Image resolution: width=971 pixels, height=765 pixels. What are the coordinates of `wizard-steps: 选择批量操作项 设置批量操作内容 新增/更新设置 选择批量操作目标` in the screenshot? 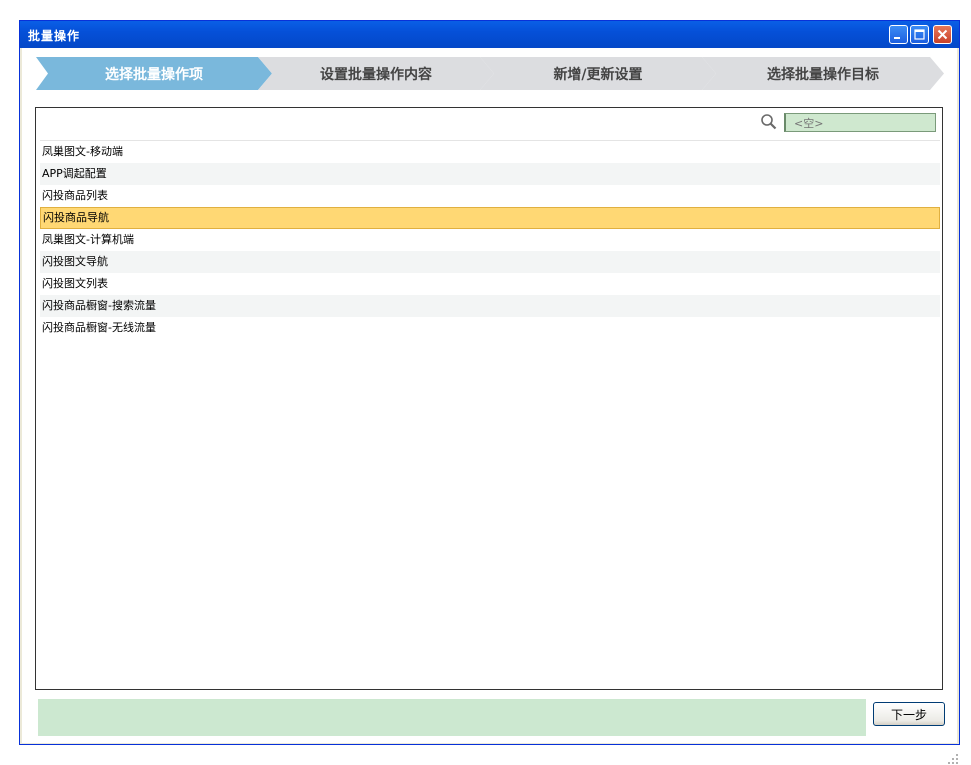 It's located at (490, 73).